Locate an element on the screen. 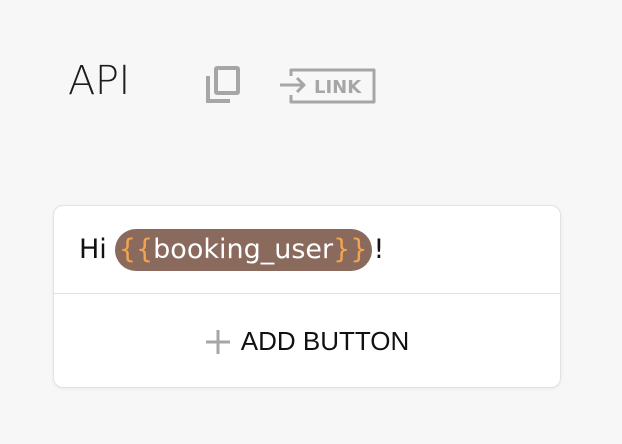  link-arrow-icon: LINK is located at coordinates (328, 86).